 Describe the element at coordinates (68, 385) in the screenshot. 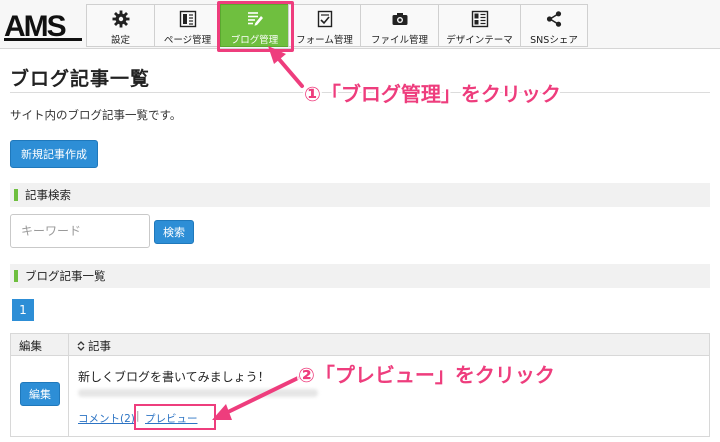

I see `column-divider` at that location.